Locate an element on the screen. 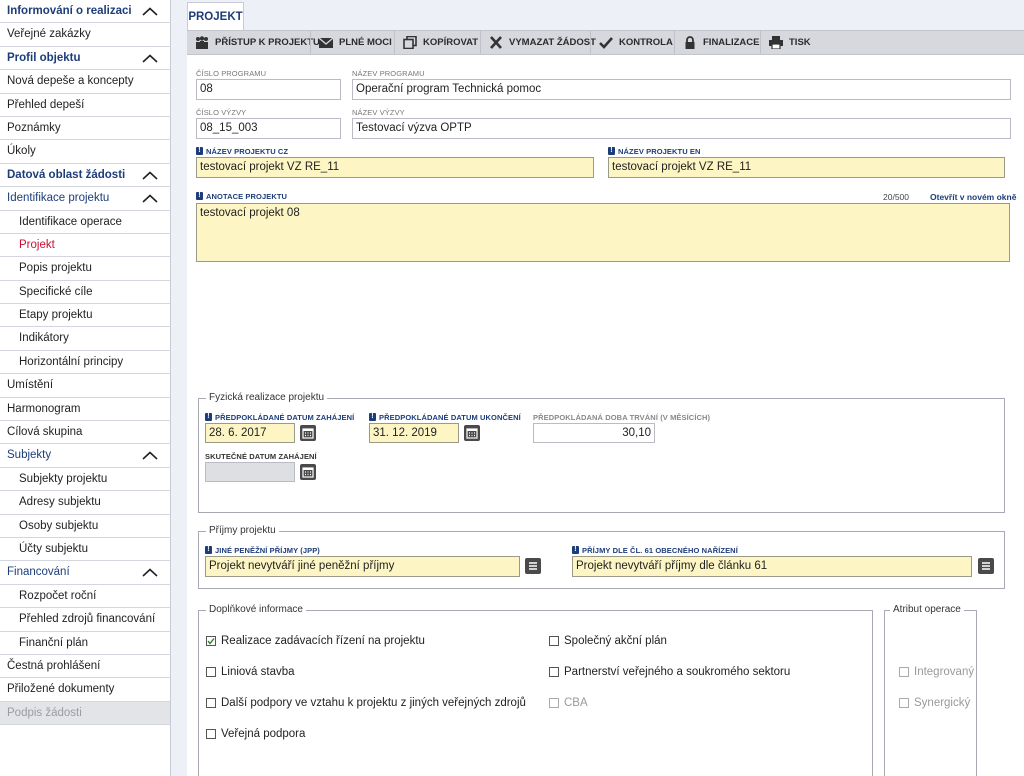 This screenshot has height=776, width=1024. sidebar-item-label: Přehled depeší is located at coordinates (46, 104).